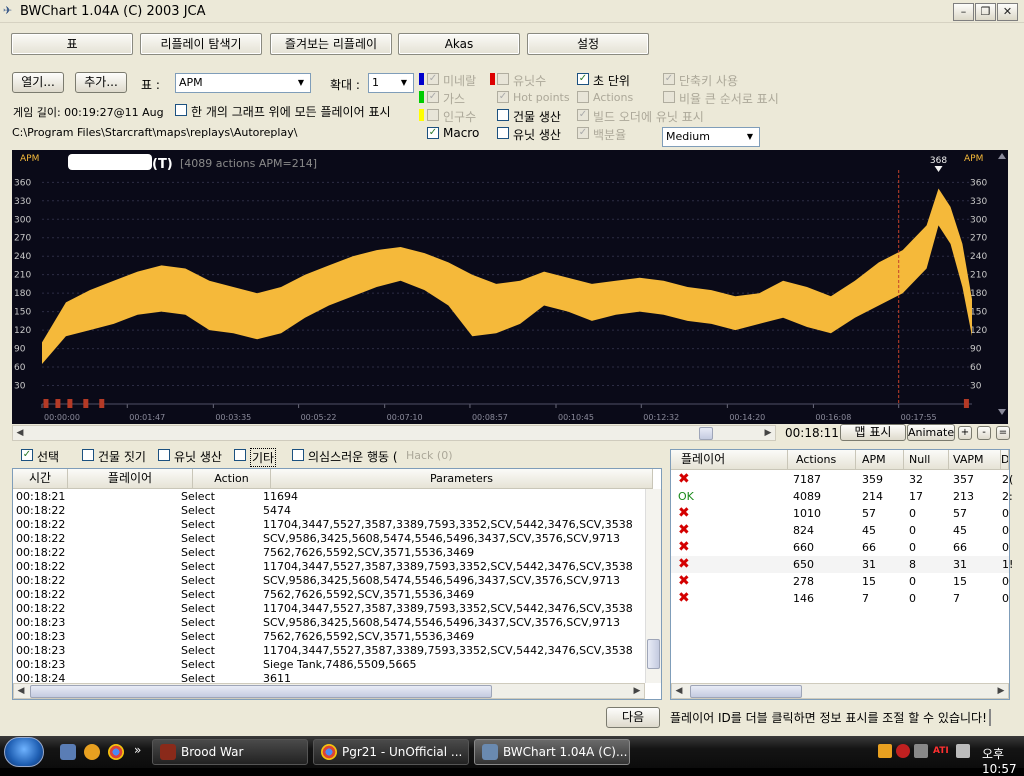  I want to click on zoom-select: 1 ▼, so click(391, 83).